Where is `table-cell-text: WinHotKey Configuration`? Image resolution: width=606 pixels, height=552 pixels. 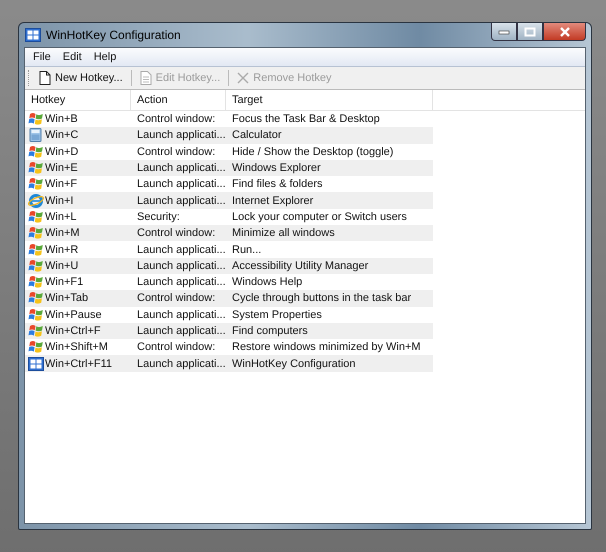
table-cell-text: WinHotKey Configuration is located at coordinates (294, 364).